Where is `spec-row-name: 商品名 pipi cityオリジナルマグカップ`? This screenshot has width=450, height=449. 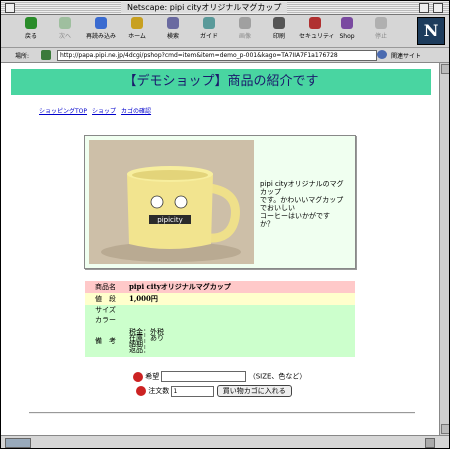
spec-row-name: 商品名 pipi cityオリジナルマグカップ is located at coordinates (220, 287).